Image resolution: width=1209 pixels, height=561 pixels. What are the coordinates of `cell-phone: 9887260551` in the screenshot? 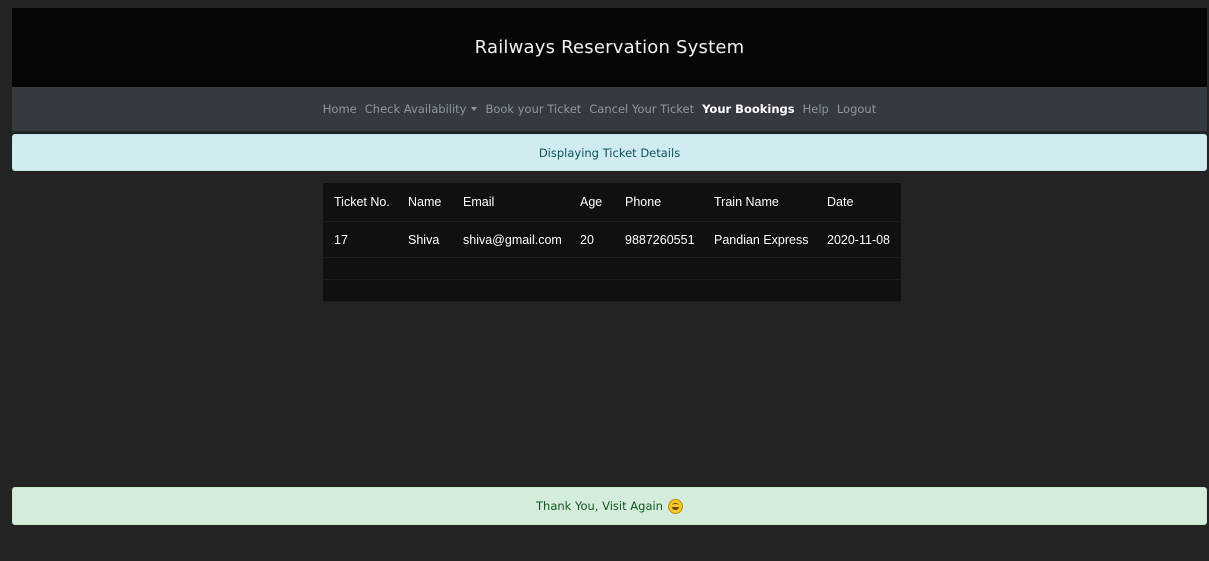 It's located at (658, 239).